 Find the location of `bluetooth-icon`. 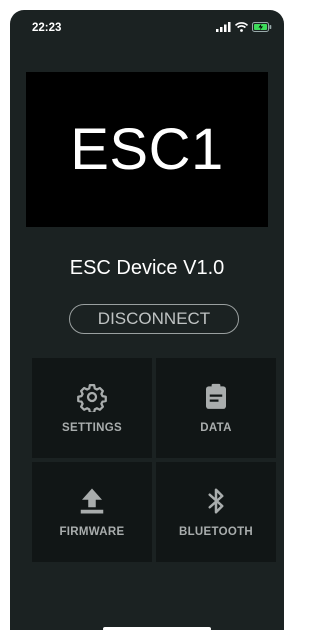

bluetooth-icon is located at coordinates (216, 501).